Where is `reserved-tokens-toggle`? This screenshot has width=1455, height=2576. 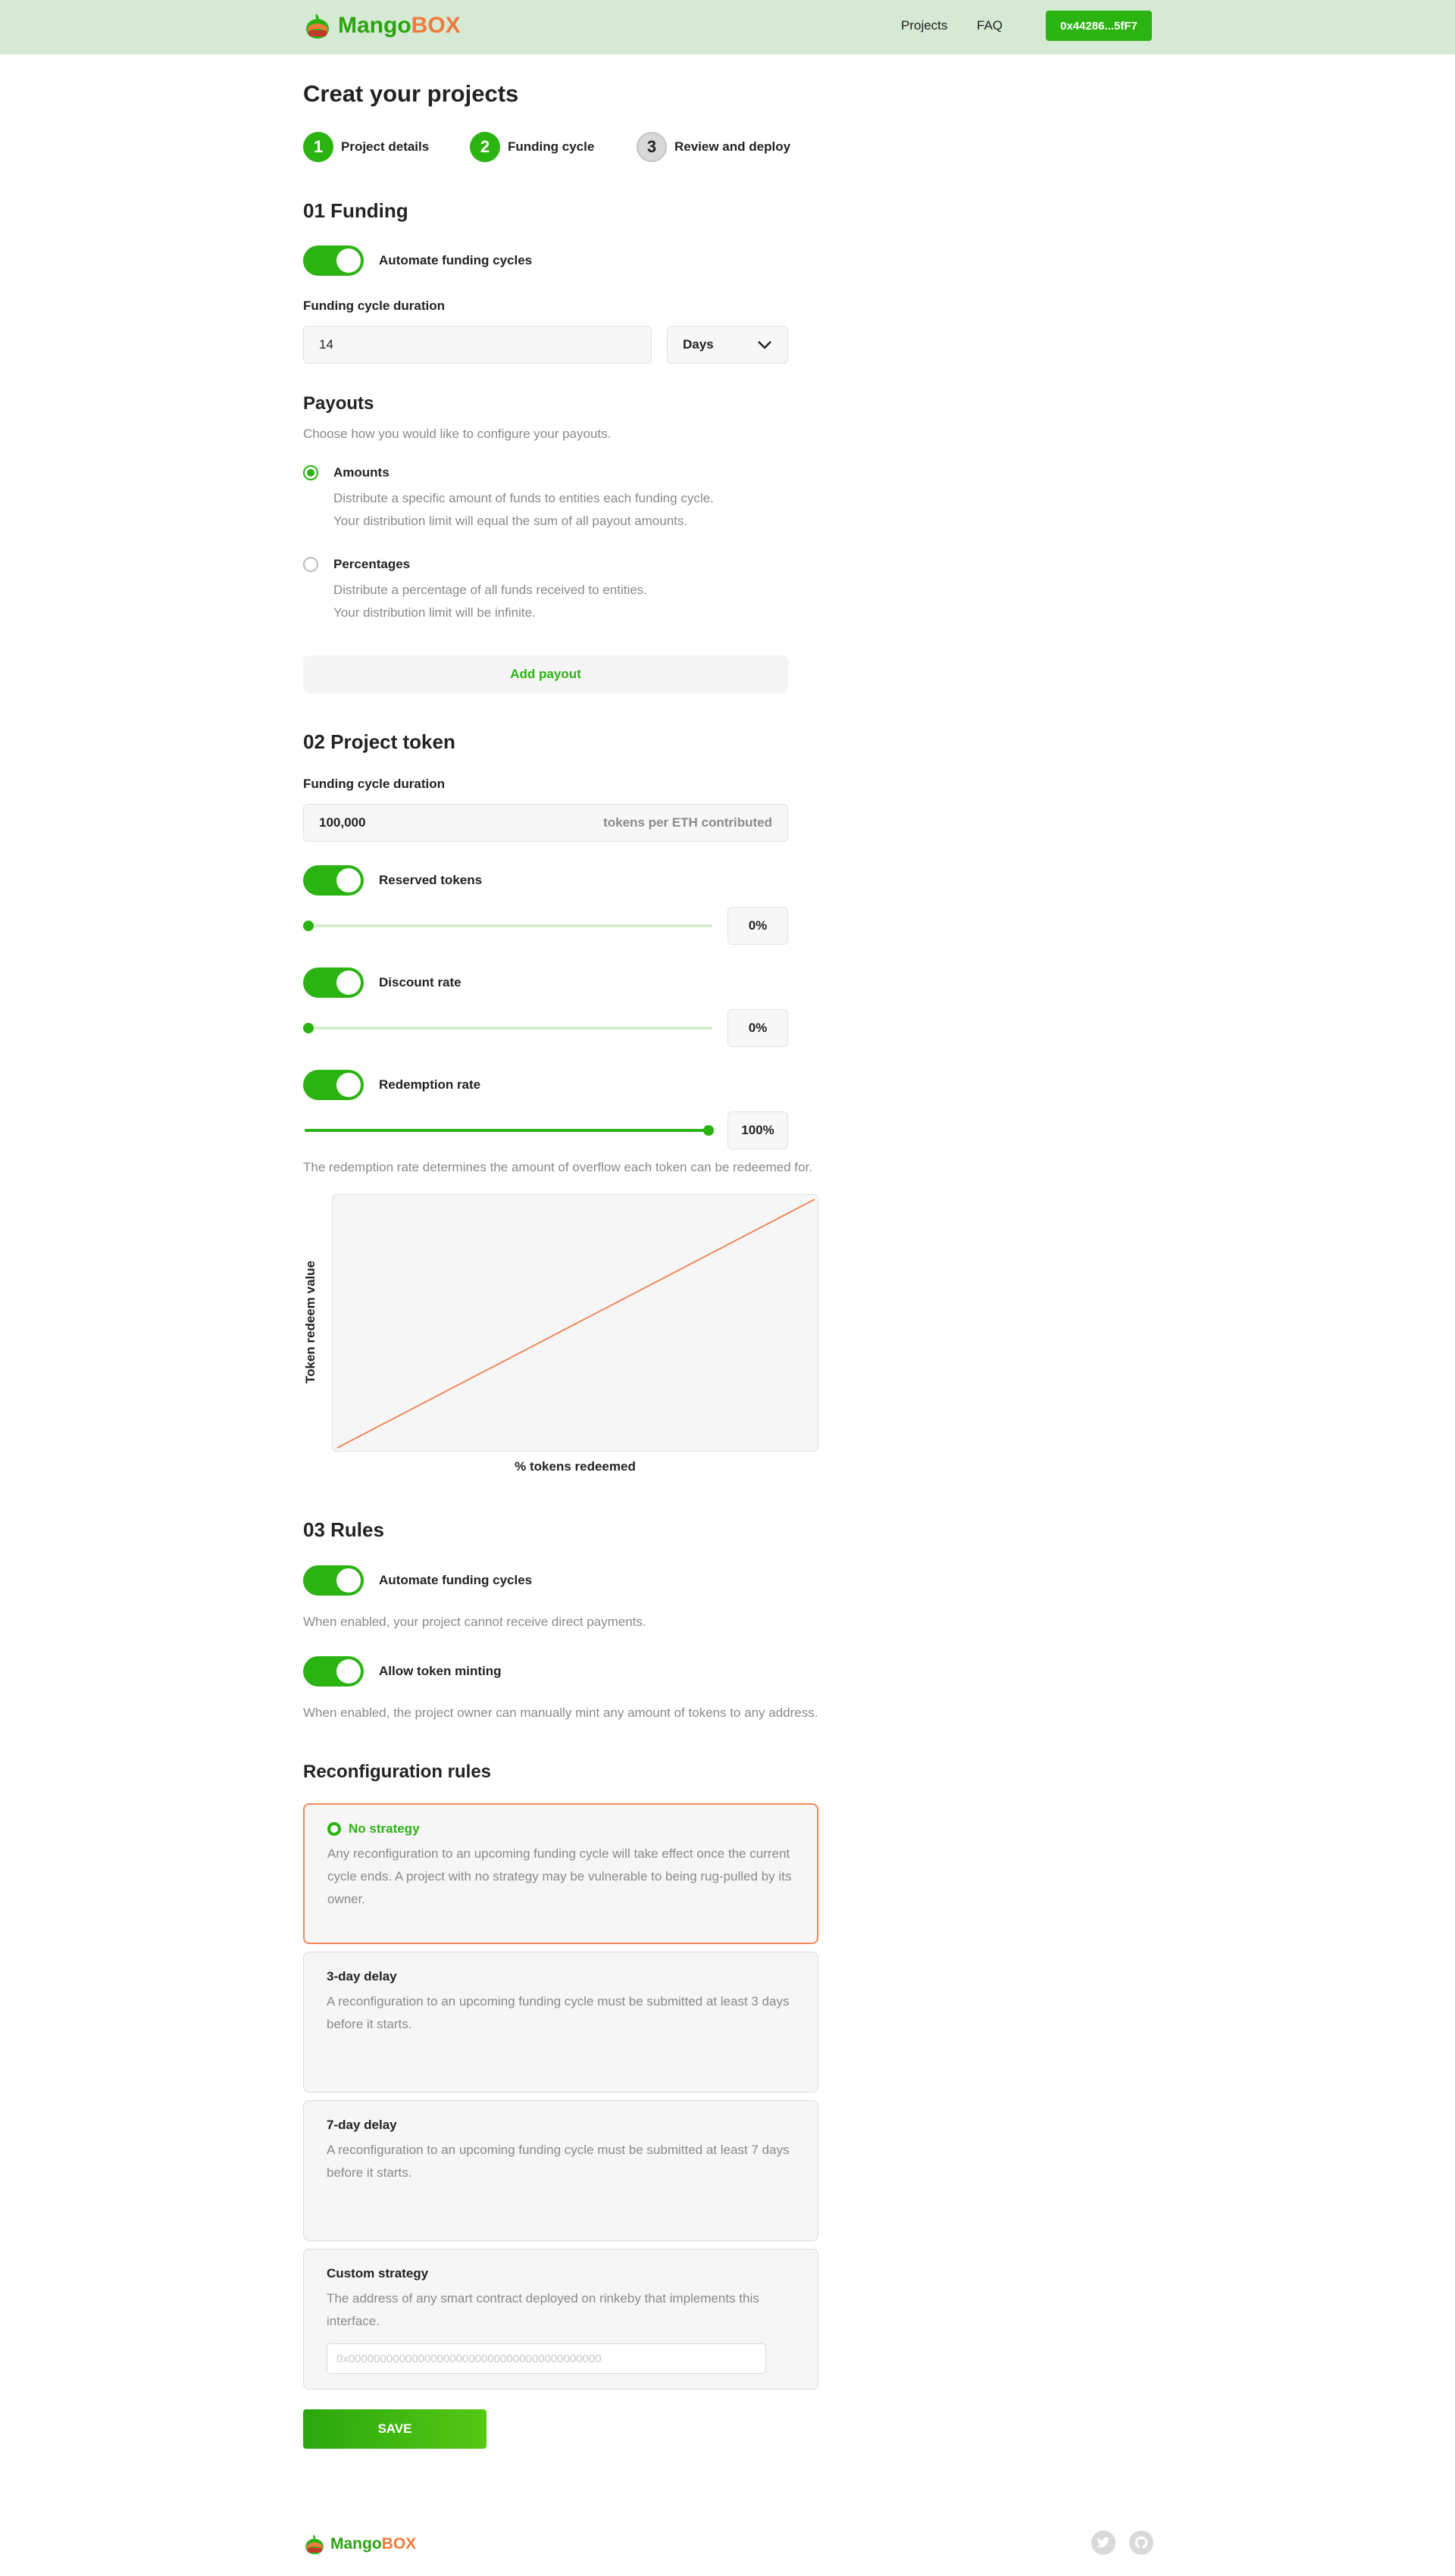 reserved-tokens-toggle is located at coordinates (333, 880).